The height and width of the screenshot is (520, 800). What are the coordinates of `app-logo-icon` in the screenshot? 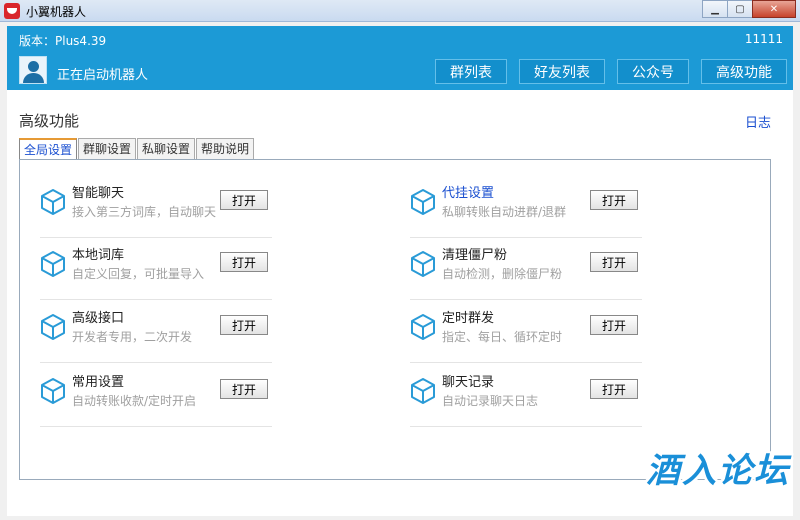 It's located at (12, 11).